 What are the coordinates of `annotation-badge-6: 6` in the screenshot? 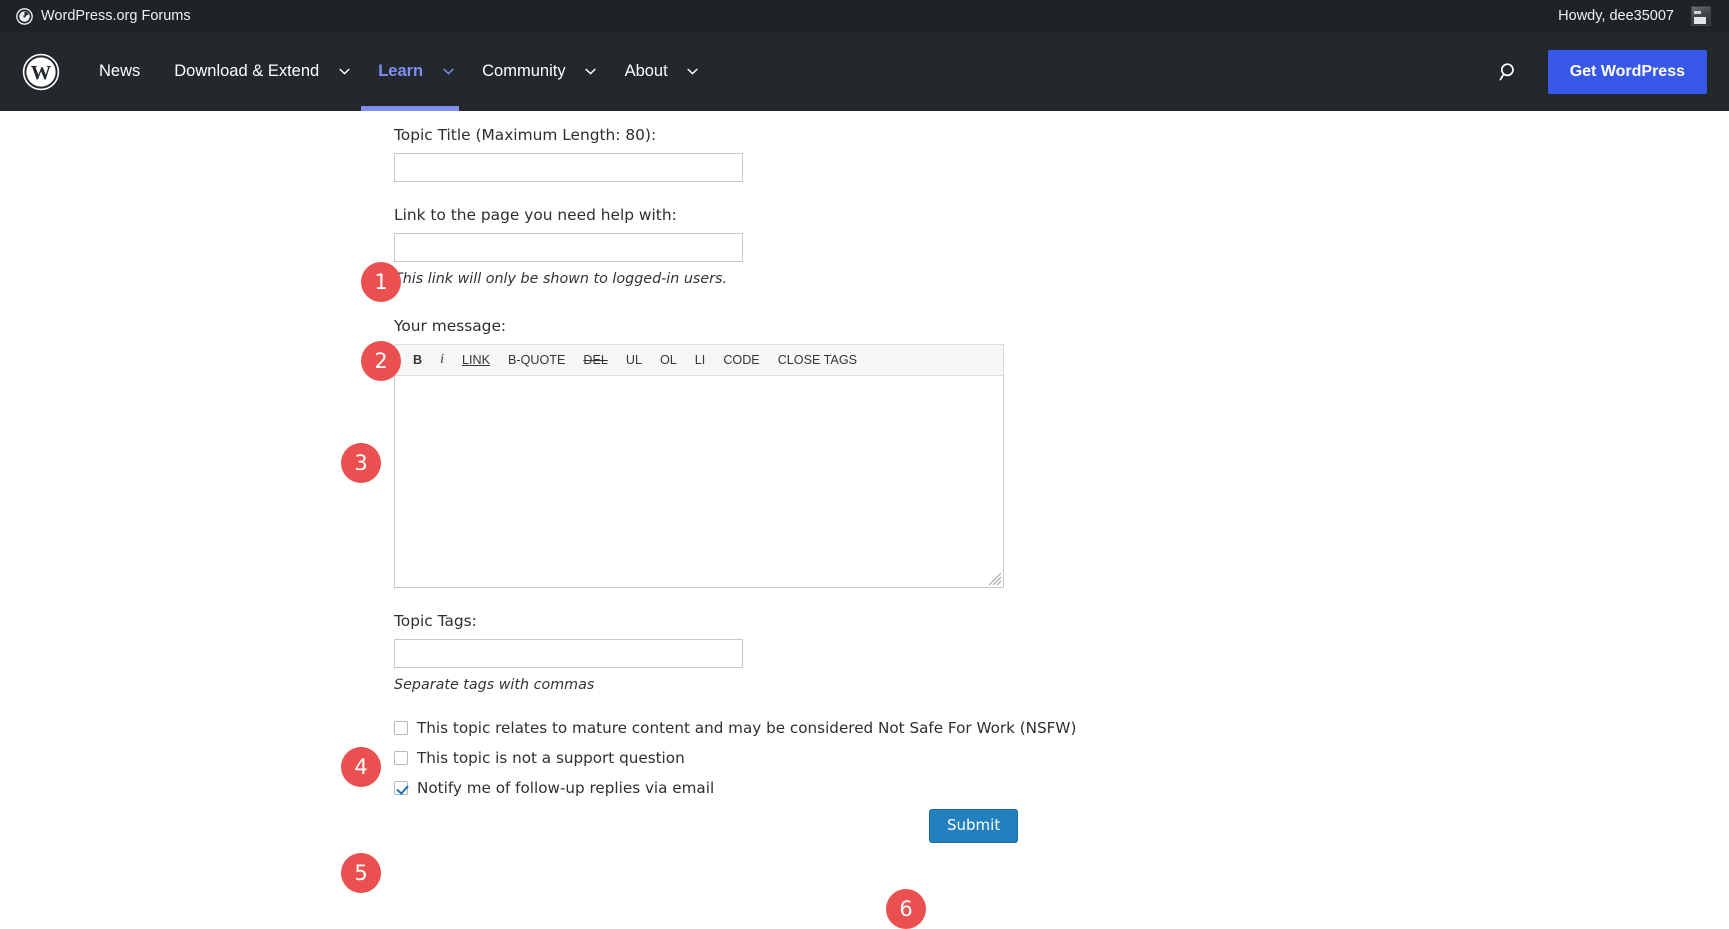 It's located at (906, 909).